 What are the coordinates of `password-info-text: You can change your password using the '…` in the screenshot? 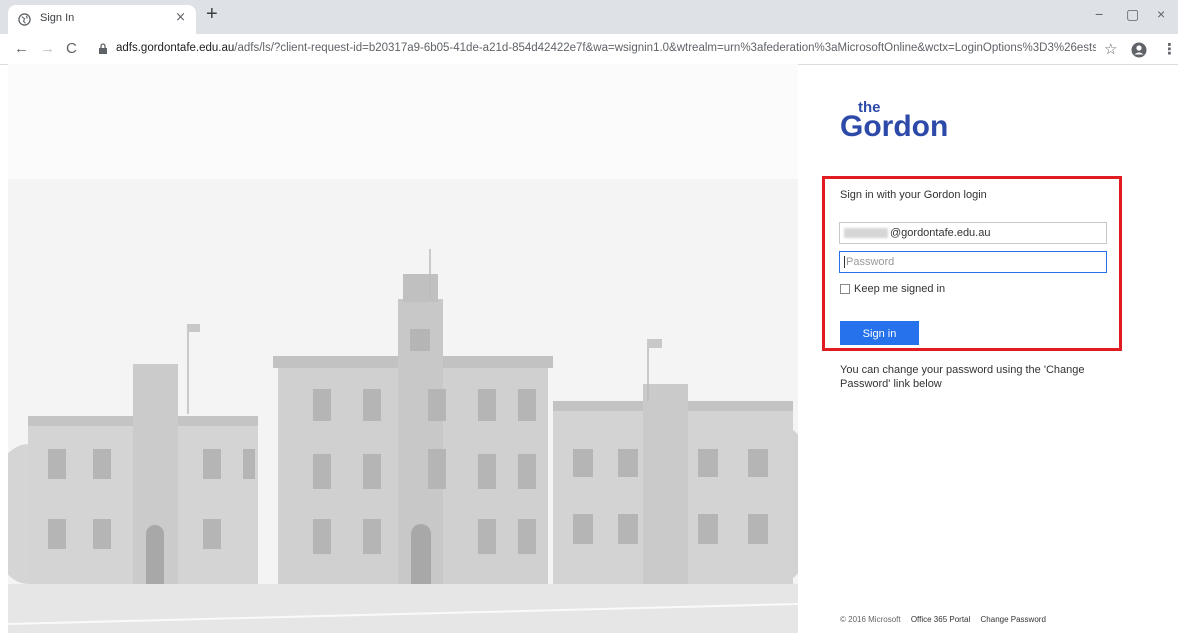 It's located at (962, 377).